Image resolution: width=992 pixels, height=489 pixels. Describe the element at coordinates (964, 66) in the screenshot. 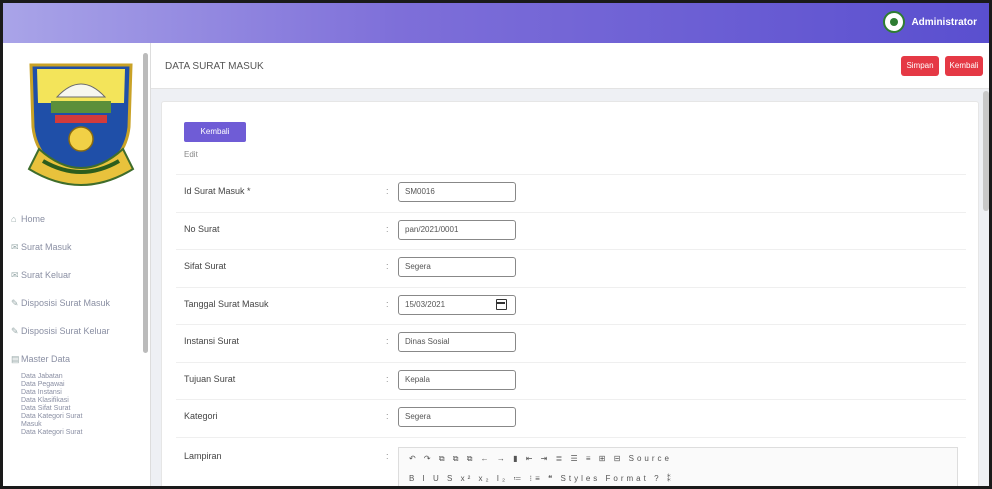

I see `back-button-top: Kembali` at that location.